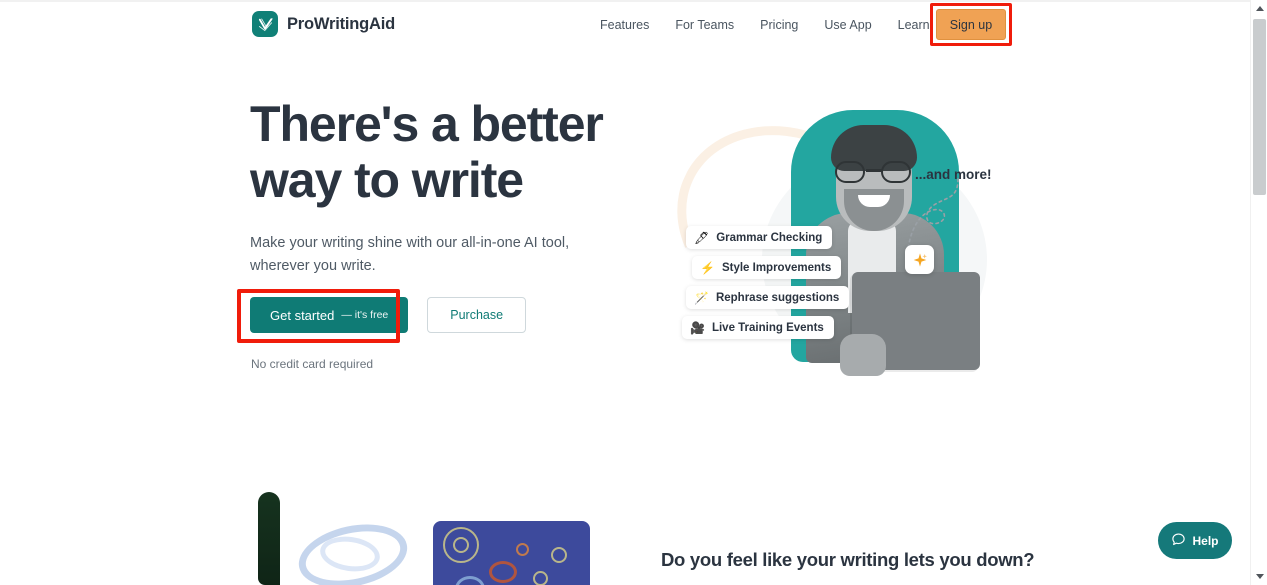 The image size is (1267, 585). I want to click on feature-chip-label: Rephrase suggestions, so click(777, 297).